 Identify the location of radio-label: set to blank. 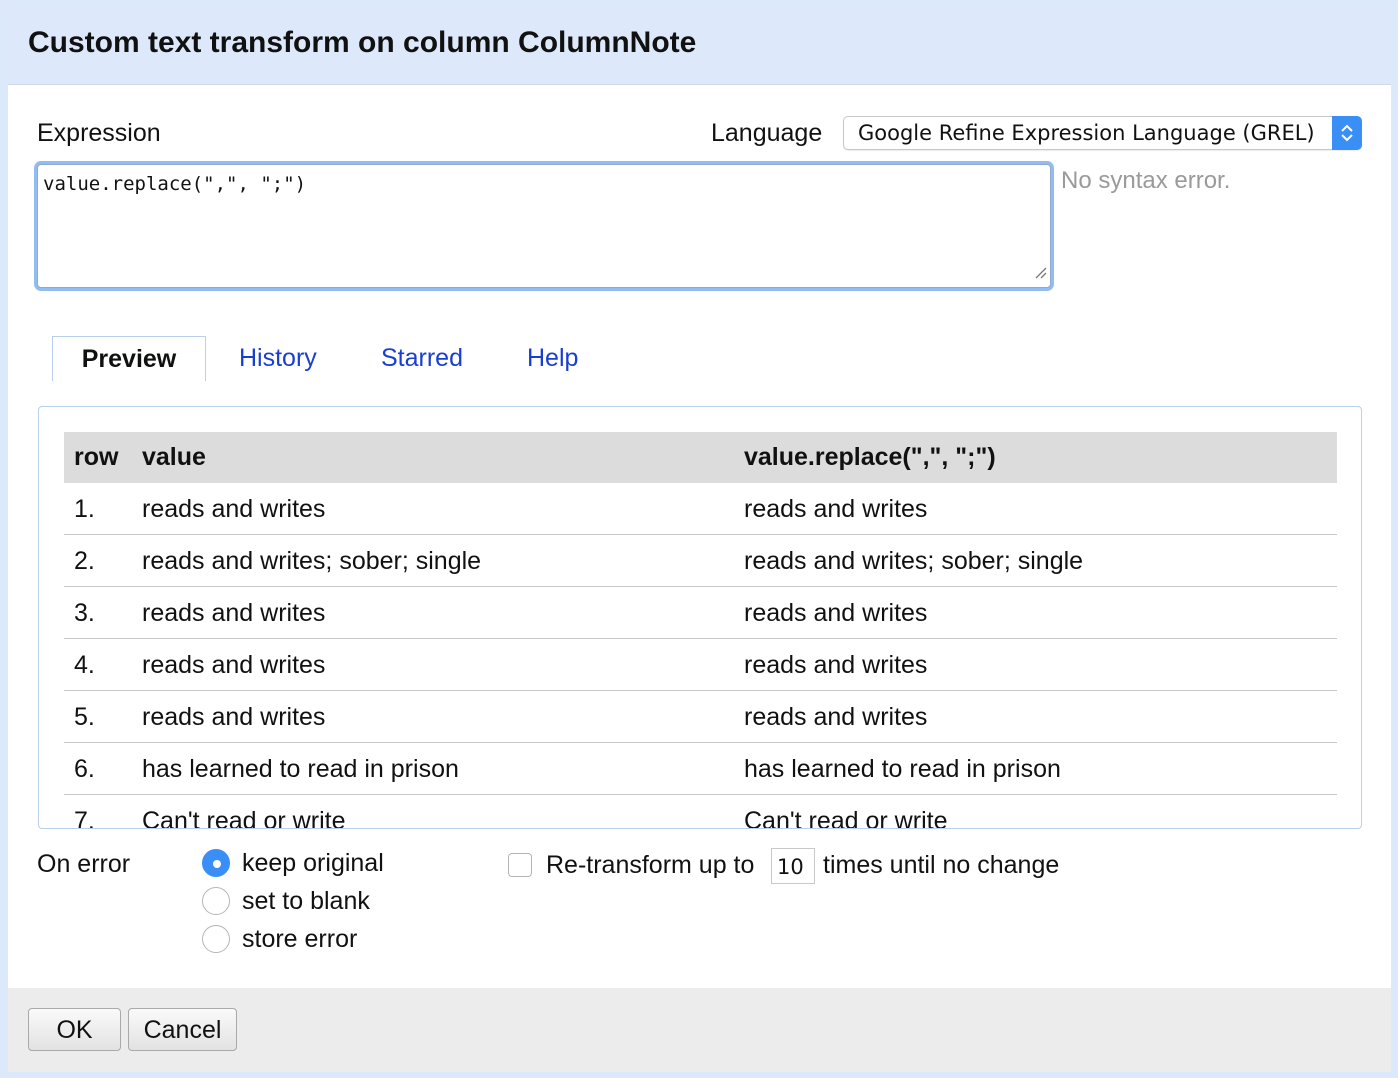
(306, 901).